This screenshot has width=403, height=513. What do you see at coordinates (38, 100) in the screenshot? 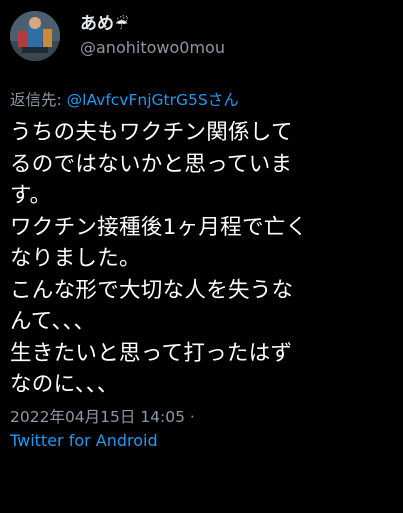
I see `reply-prefix: 返信先:` at bounding box center [38, 100].